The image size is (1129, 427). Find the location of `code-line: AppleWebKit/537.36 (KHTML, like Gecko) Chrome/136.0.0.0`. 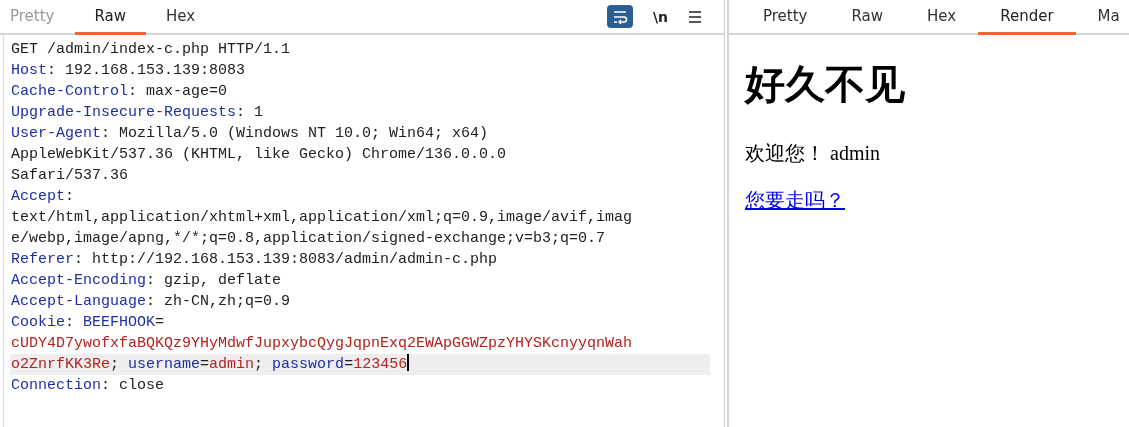

code-line: AppleWebKit/537.36 (KHTML, like Gecko) Chrome/136.0.0.0 is located at coordinates (259, 155).